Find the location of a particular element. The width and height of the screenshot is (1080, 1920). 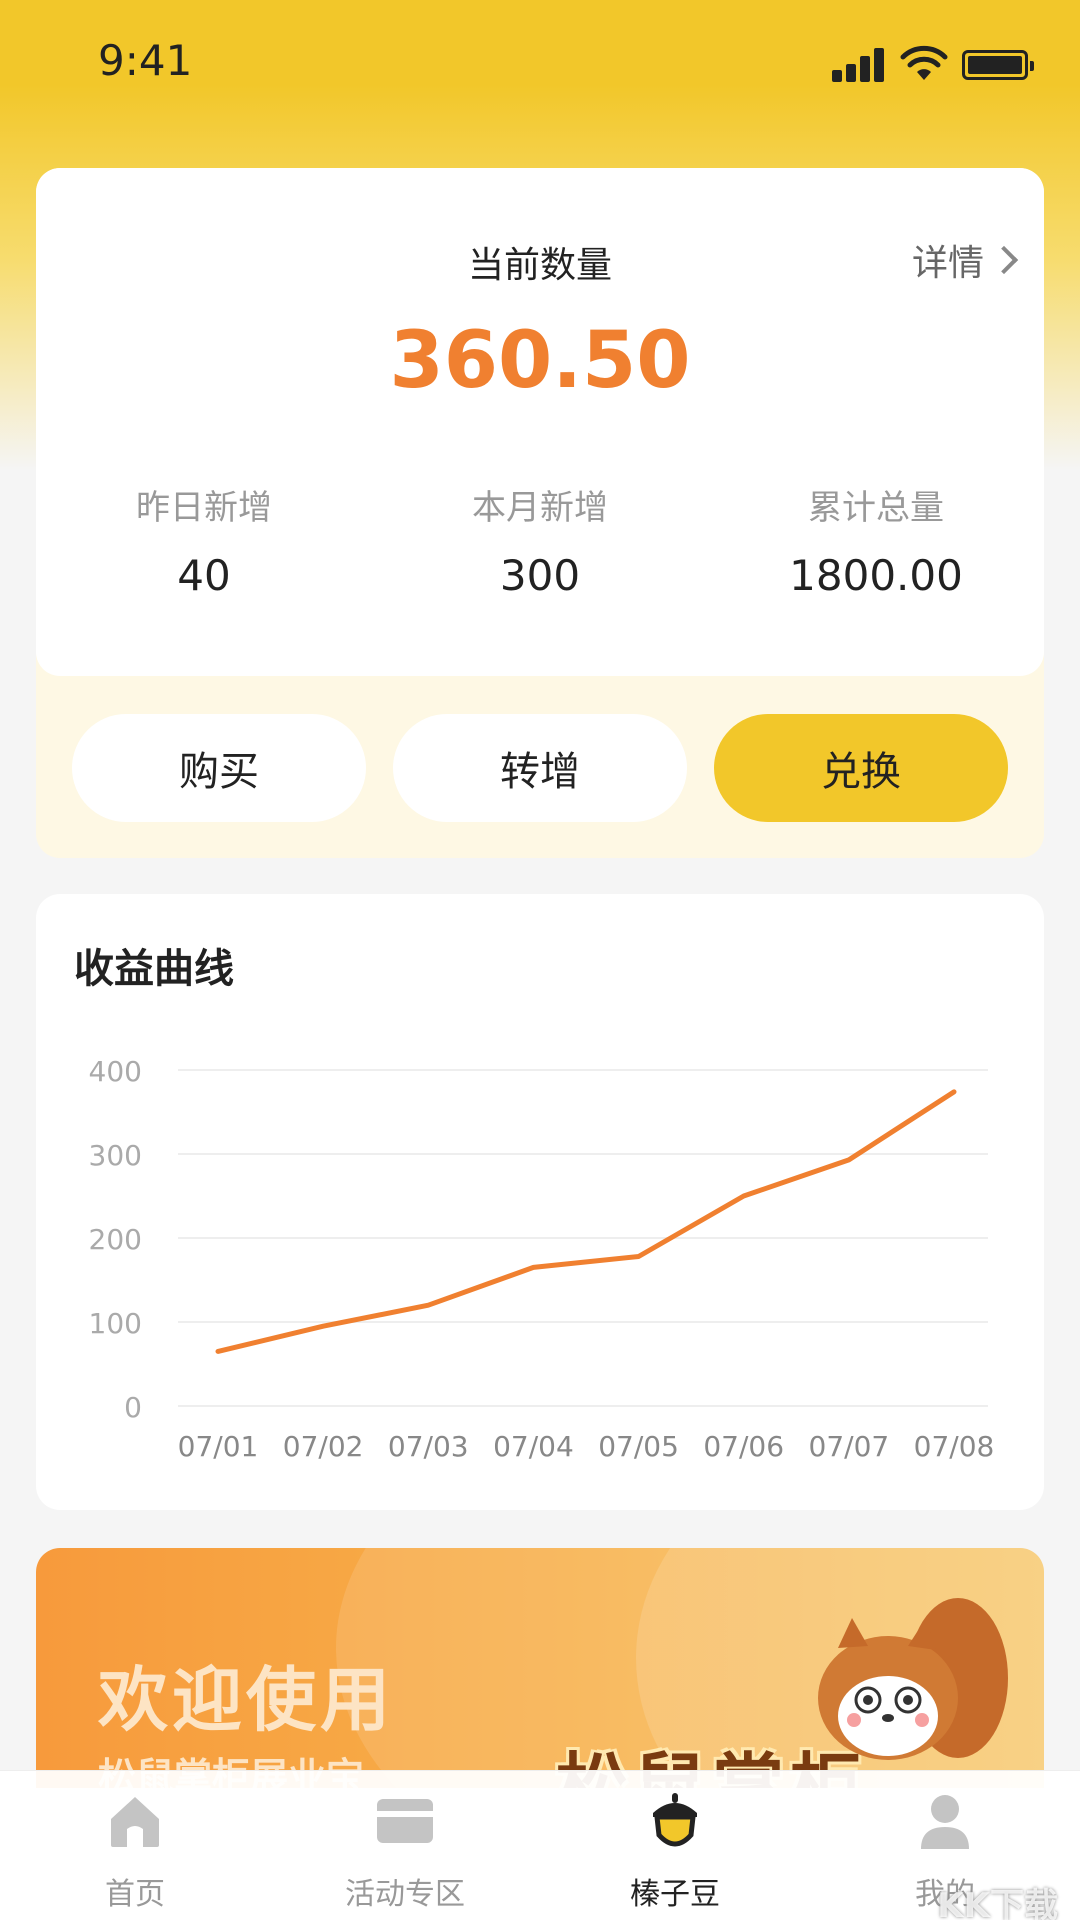

x-tick-label: 07/05 is located at coordinates (638, 1446).